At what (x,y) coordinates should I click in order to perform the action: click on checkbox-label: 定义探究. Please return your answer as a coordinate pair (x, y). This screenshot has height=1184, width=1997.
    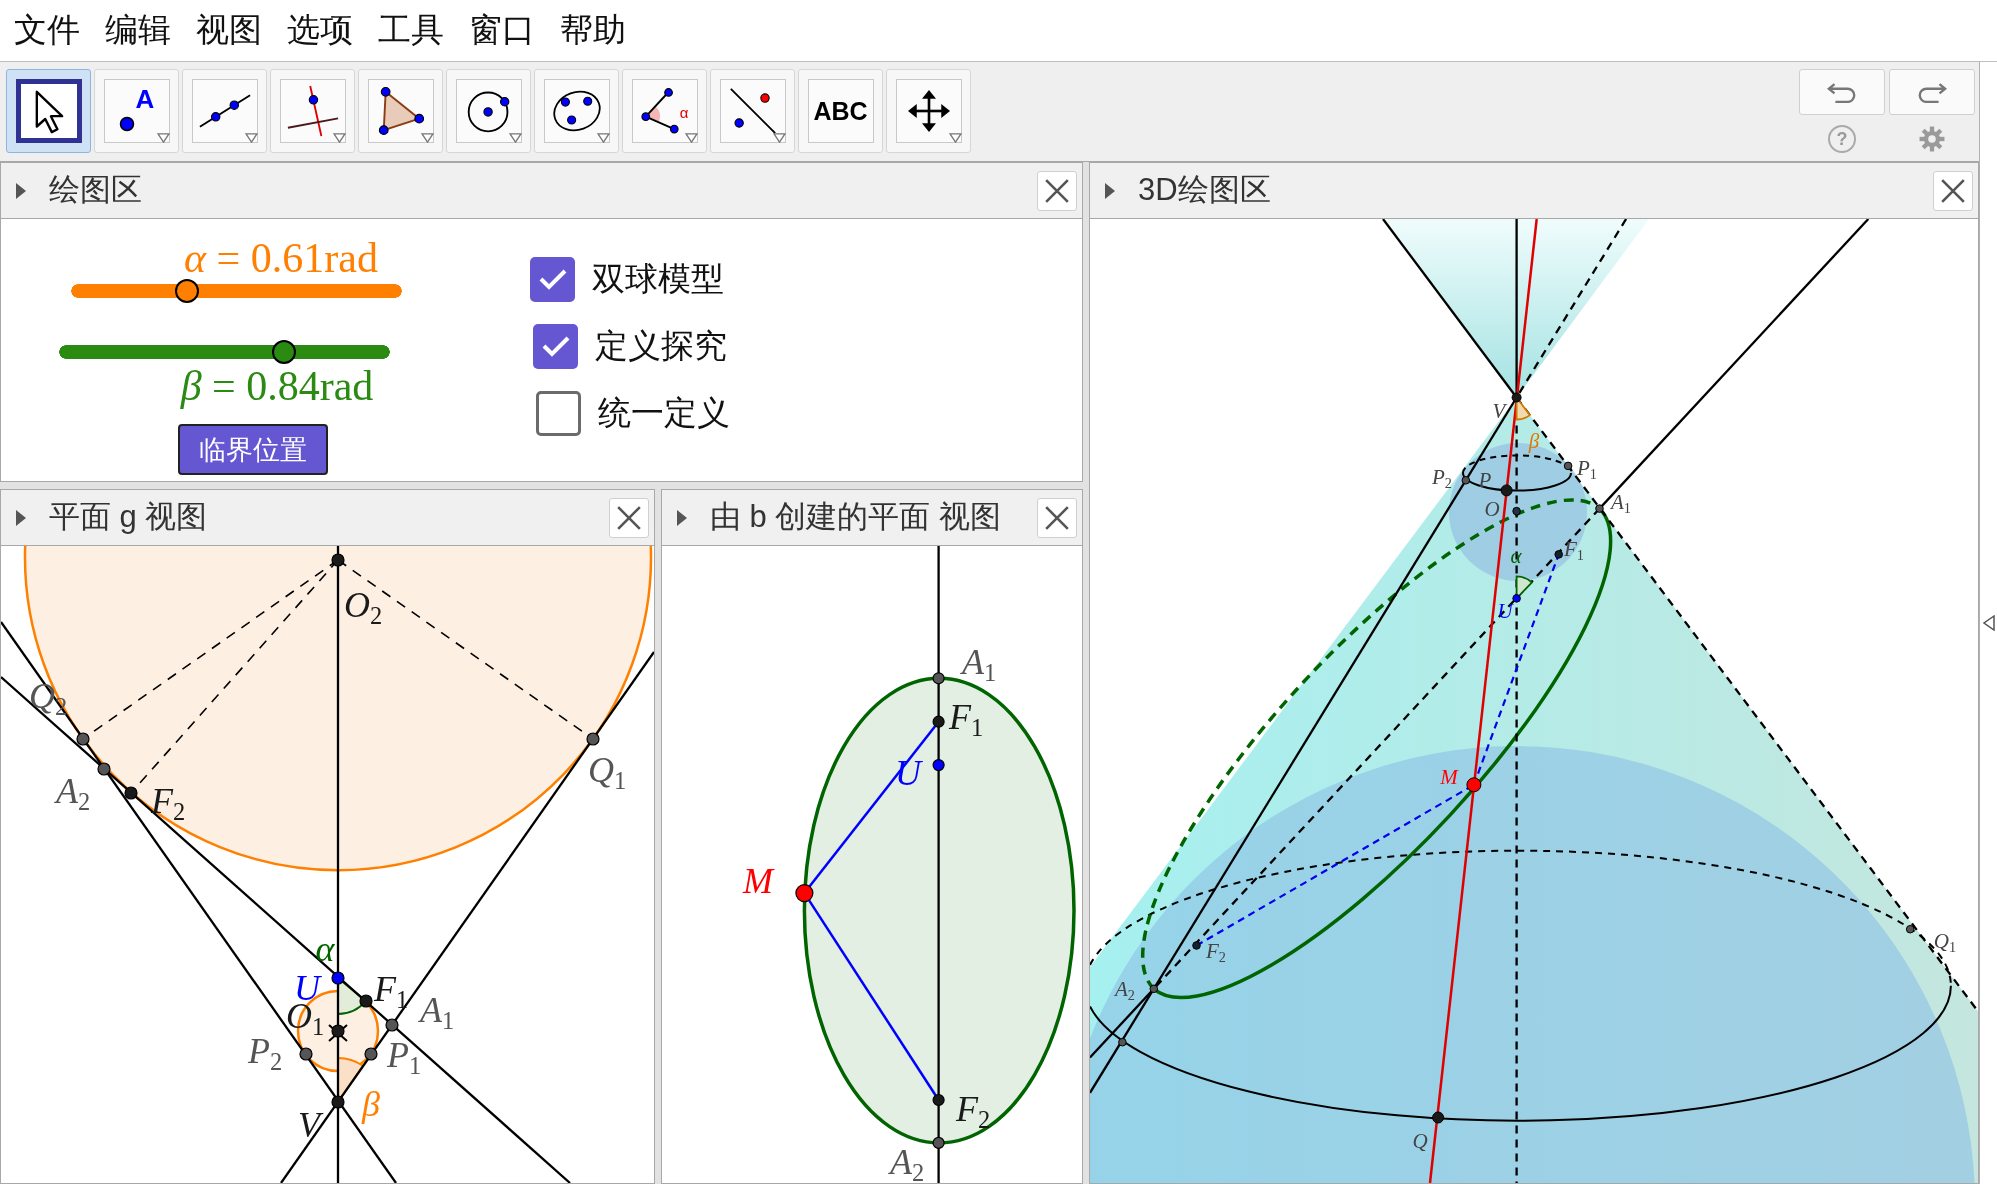
    Looking at the image, I should click on (661, 346).